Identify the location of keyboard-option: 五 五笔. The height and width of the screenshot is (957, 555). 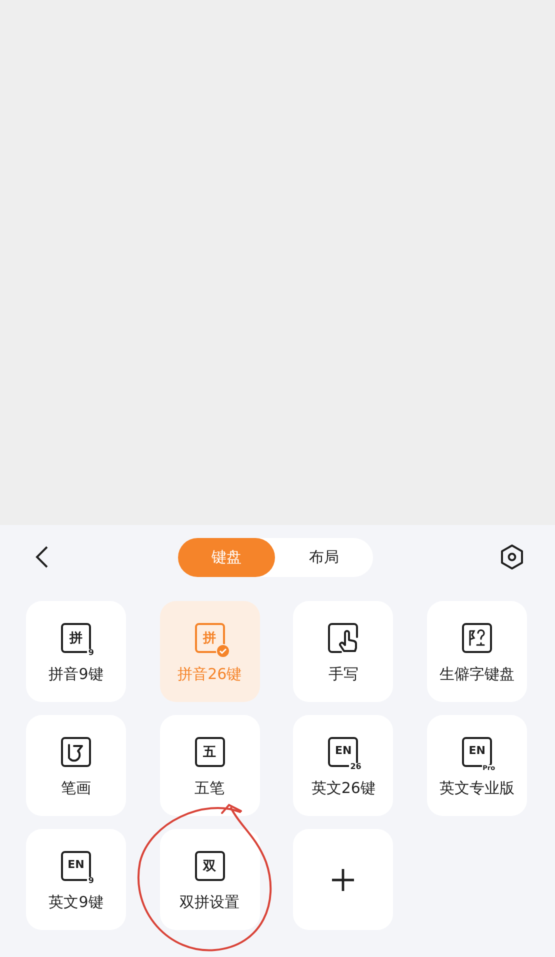
(210, 765).